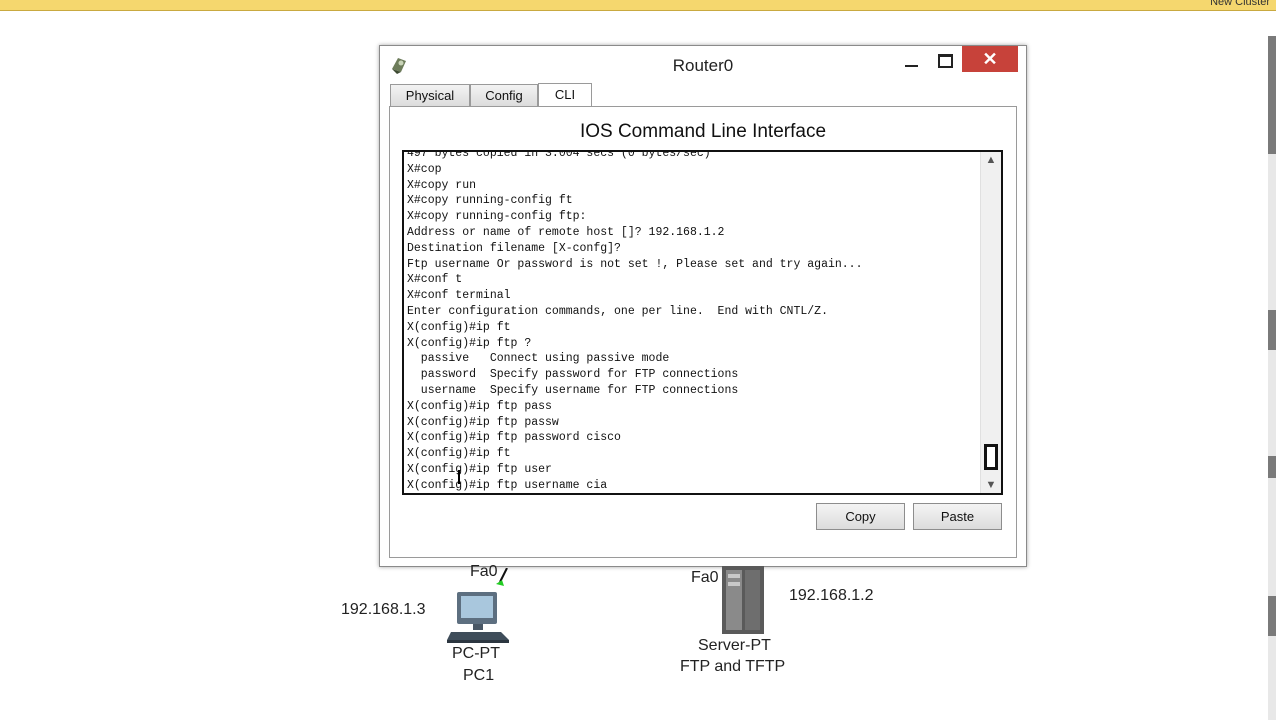 This screenshot has width=1276, height=720. I want to click on minimize-button, so click(912, 62).